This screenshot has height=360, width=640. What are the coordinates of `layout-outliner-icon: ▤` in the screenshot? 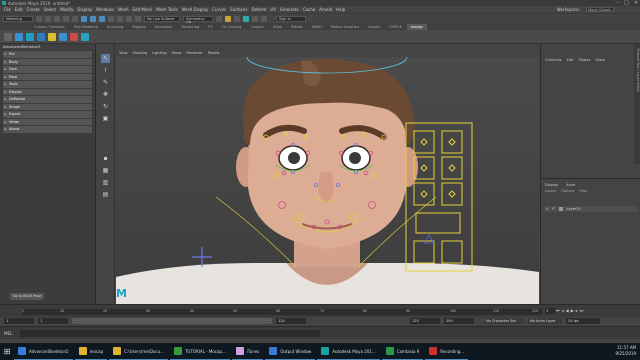 It's located at (105, 194).